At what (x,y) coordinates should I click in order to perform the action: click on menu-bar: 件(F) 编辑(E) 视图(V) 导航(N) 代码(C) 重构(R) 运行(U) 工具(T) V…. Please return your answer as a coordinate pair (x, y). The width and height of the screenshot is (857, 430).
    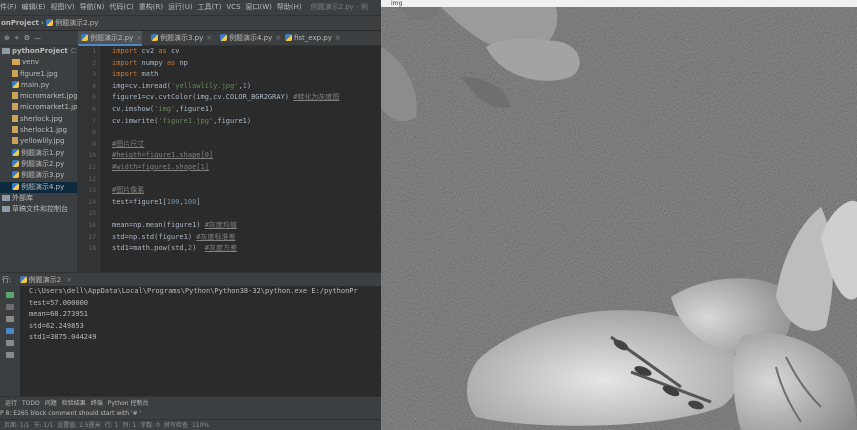
    Looking at the image, I should click on (190, 7).